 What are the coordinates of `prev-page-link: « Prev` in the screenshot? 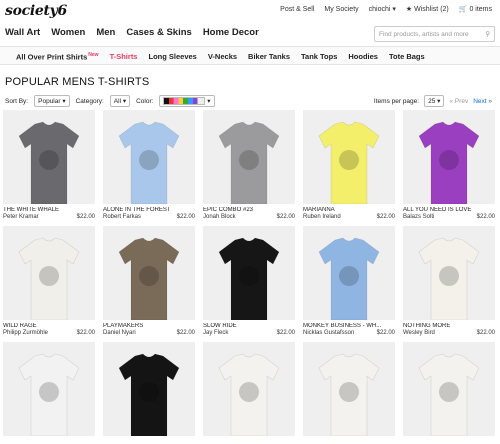 It's located at (458, 101).